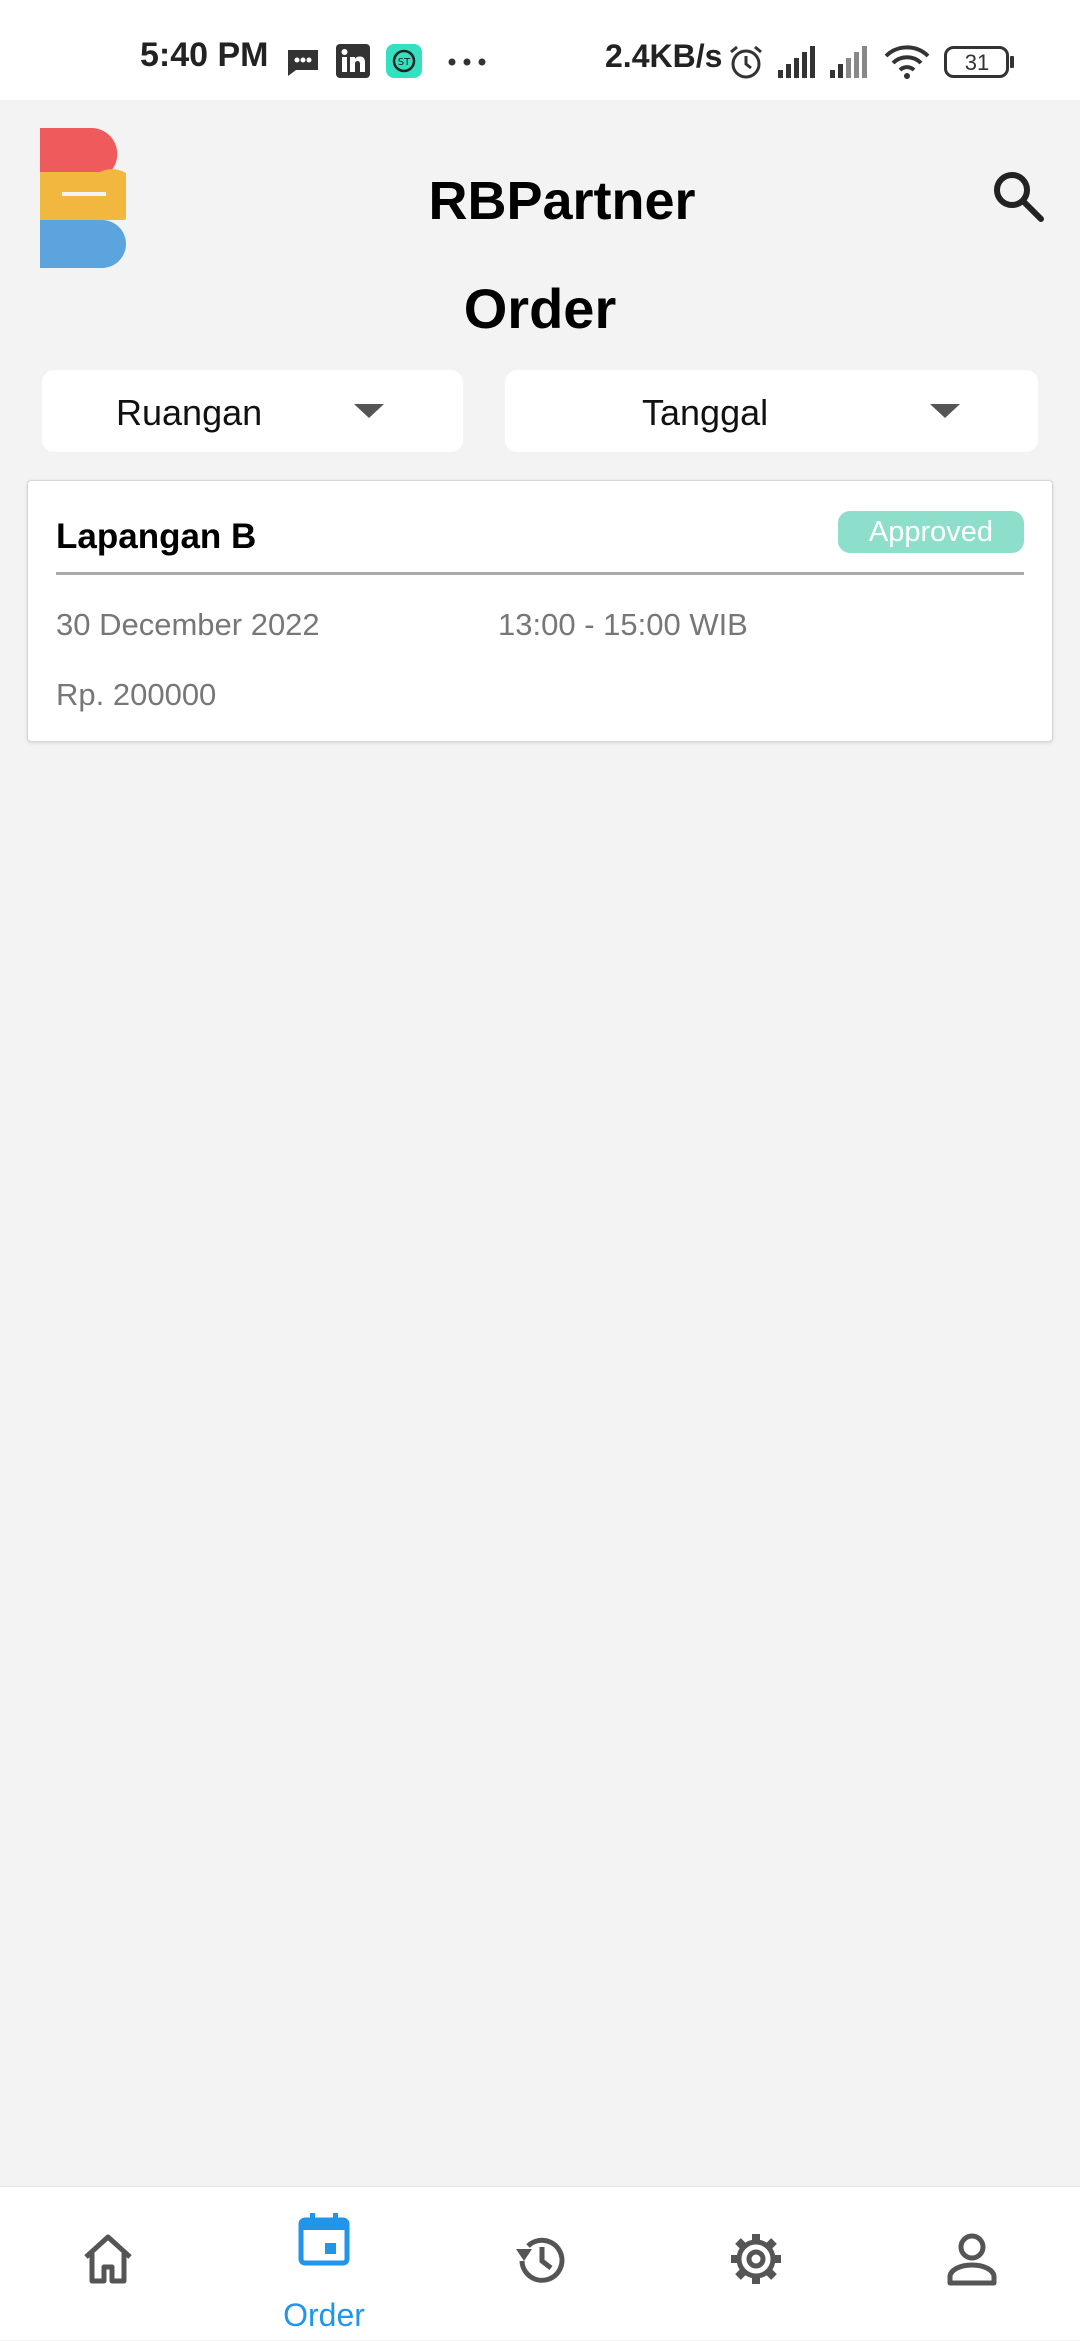  I want to click on status-time: 5:40 PM, so click(204, 55).